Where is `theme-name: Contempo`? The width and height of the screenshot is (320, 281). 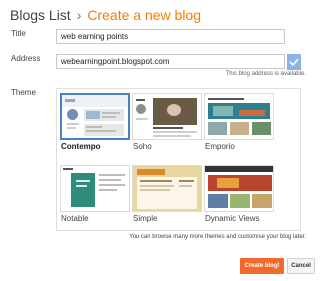 theme-name: Contempo is located at coordinates (81, 146).